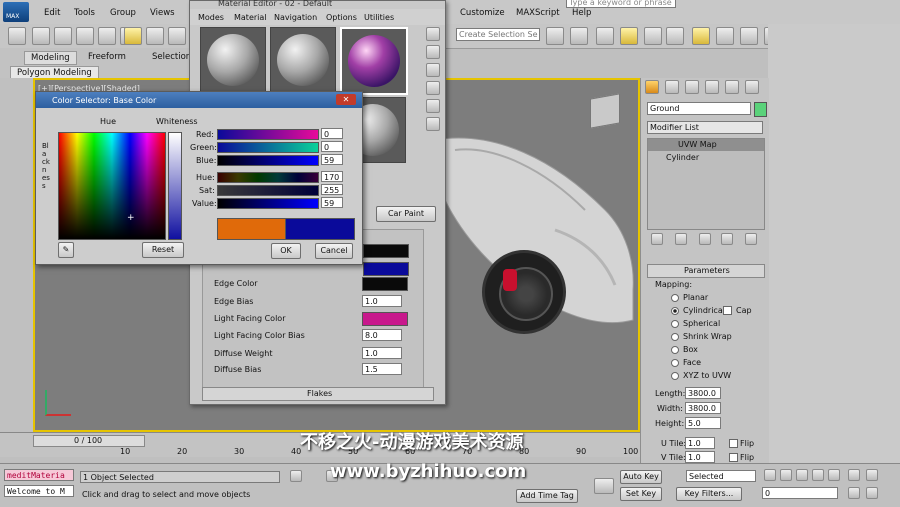 This screenshot has height=507, width=900. I want to click on radio-planar, so click(675, 298).